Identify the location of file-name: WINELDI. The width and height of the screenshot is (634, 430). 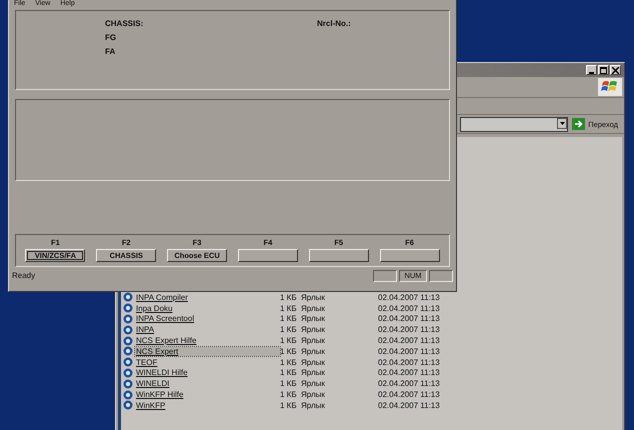
(207, 383).